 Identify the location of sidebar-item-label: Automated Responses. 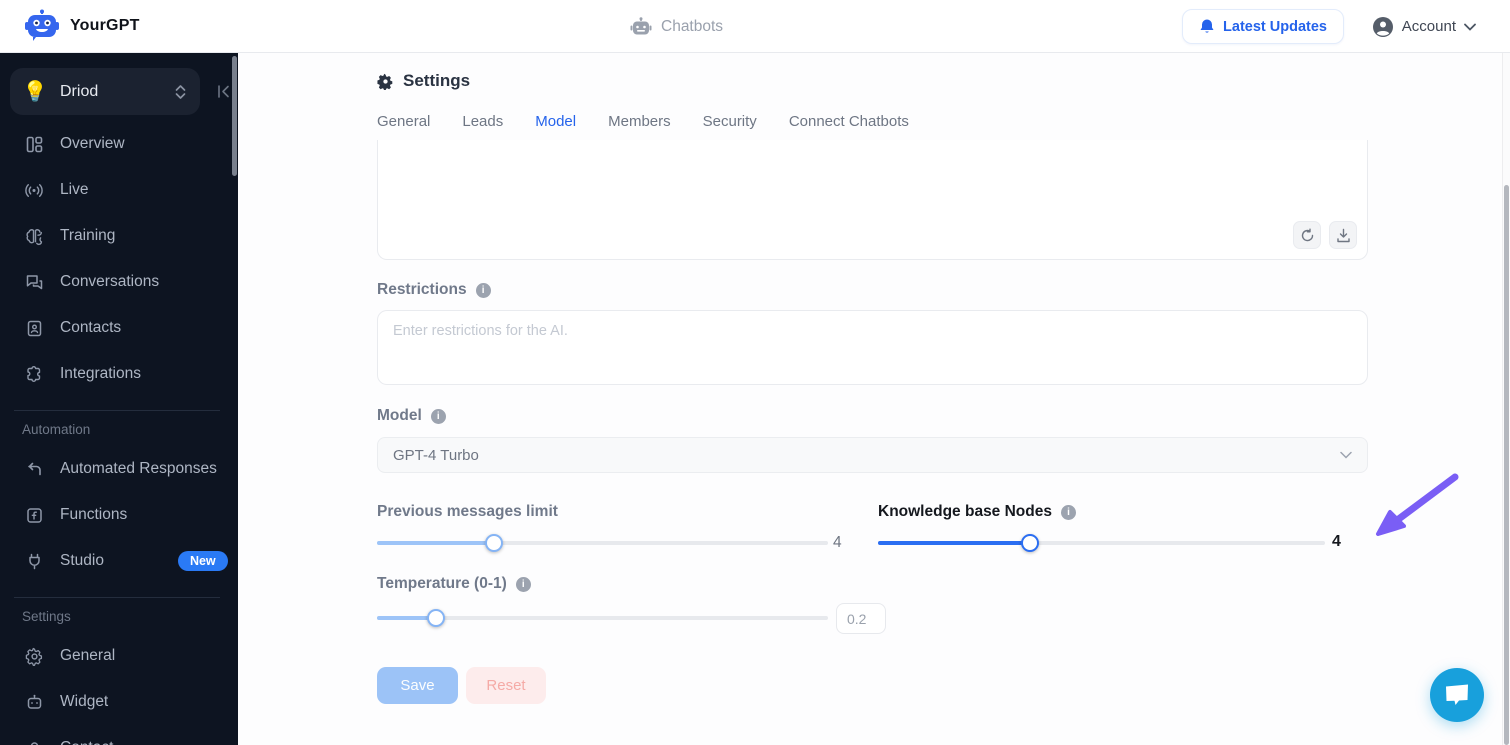
(138, 468).